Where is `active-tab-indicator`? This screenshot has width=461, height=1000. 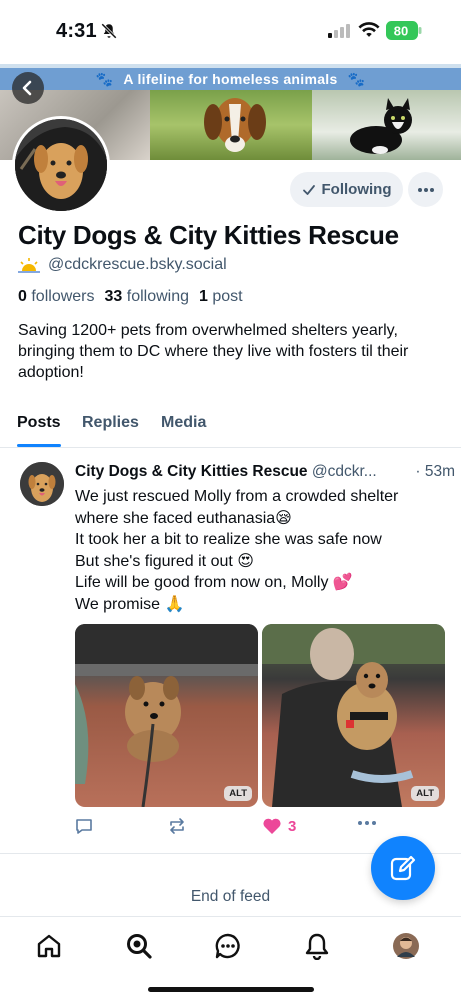
active-tab-indicator is located at coordinates (39, 445).